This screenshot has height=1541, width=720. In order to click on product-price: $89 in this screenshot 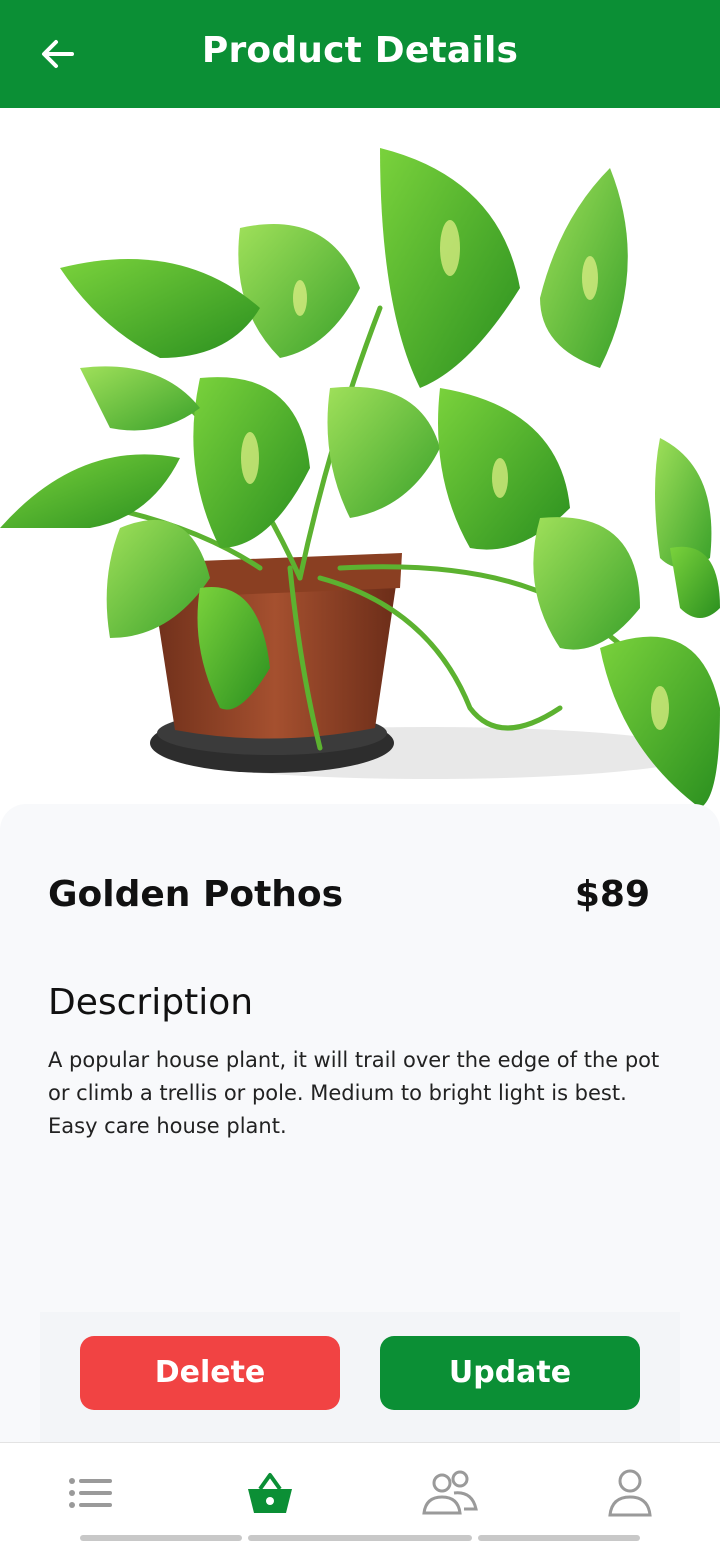, I will do `click(612, 894)`.